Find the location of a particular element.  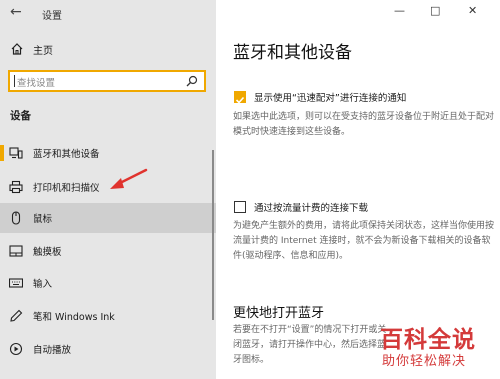

page-title: 蓝牙和其他设备 is located at coordinates (292, 53).